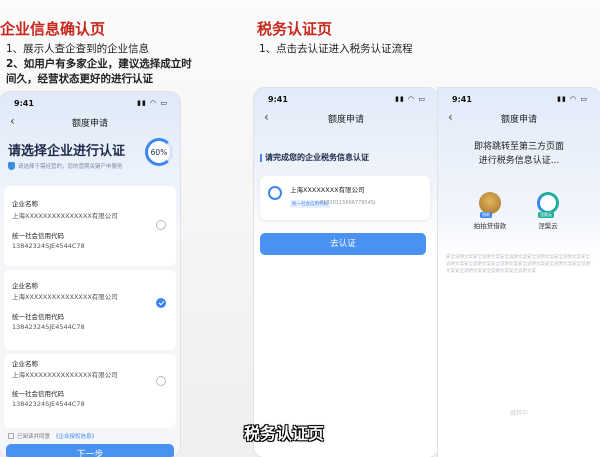 This screenshot has width=600, height=457. I want to click on heading-accent-bar, so click(261, 157).